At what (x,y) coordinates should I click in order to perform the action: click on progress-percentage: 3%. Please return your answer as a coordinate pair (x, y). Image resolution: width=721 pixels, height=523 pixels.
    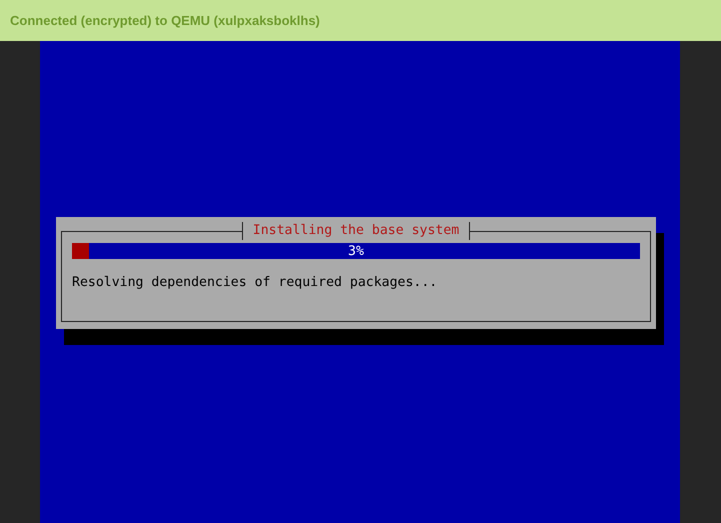
    Looking at the image, I should click on (356, 251).